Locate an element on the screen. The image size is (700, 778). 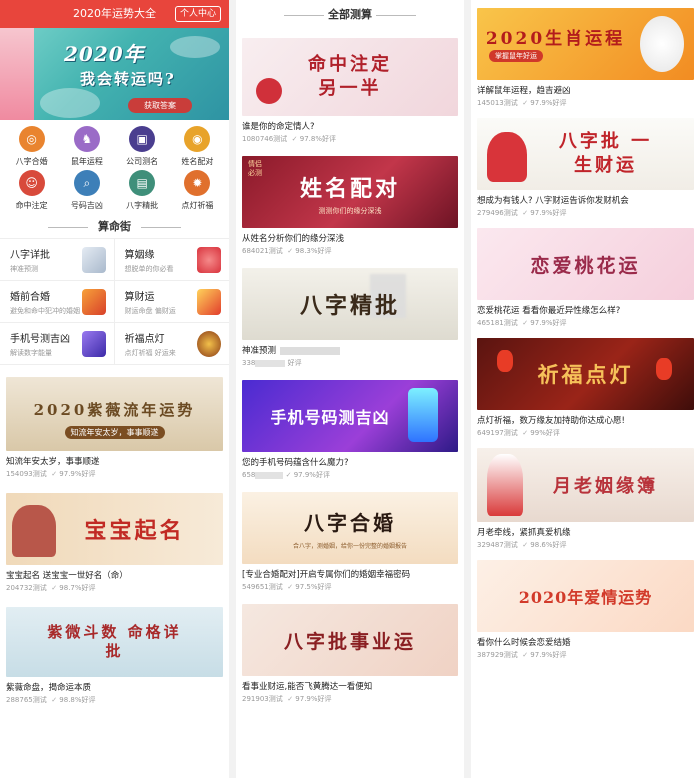
app-title: 2020年运势大全 is located at coordinates (114, 13).